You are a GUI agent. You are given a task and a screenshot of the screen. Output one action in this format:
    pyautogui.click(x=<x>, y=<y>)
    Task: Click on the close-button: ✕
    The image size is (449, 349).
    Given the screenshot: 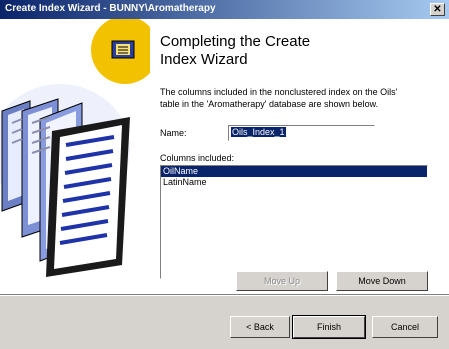 What is the action you would take?
    pyautogui.click(x=437, y=9)
    